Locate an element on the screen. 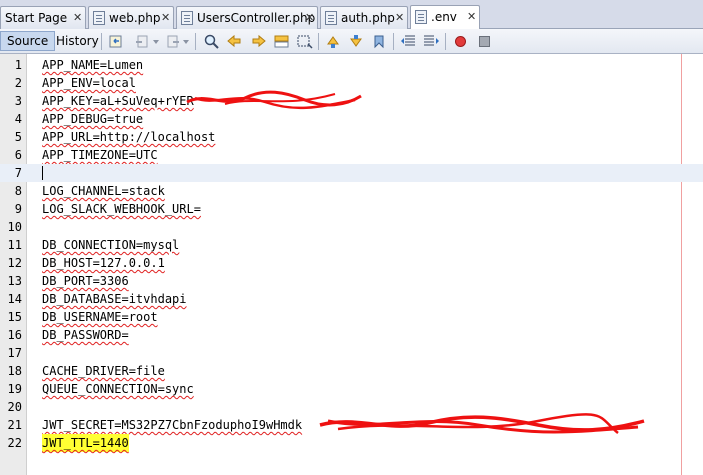 The width and height of the screenshot is (703, 475). toggle-rectangular-selection-icon is located at coordinates (304, 41).